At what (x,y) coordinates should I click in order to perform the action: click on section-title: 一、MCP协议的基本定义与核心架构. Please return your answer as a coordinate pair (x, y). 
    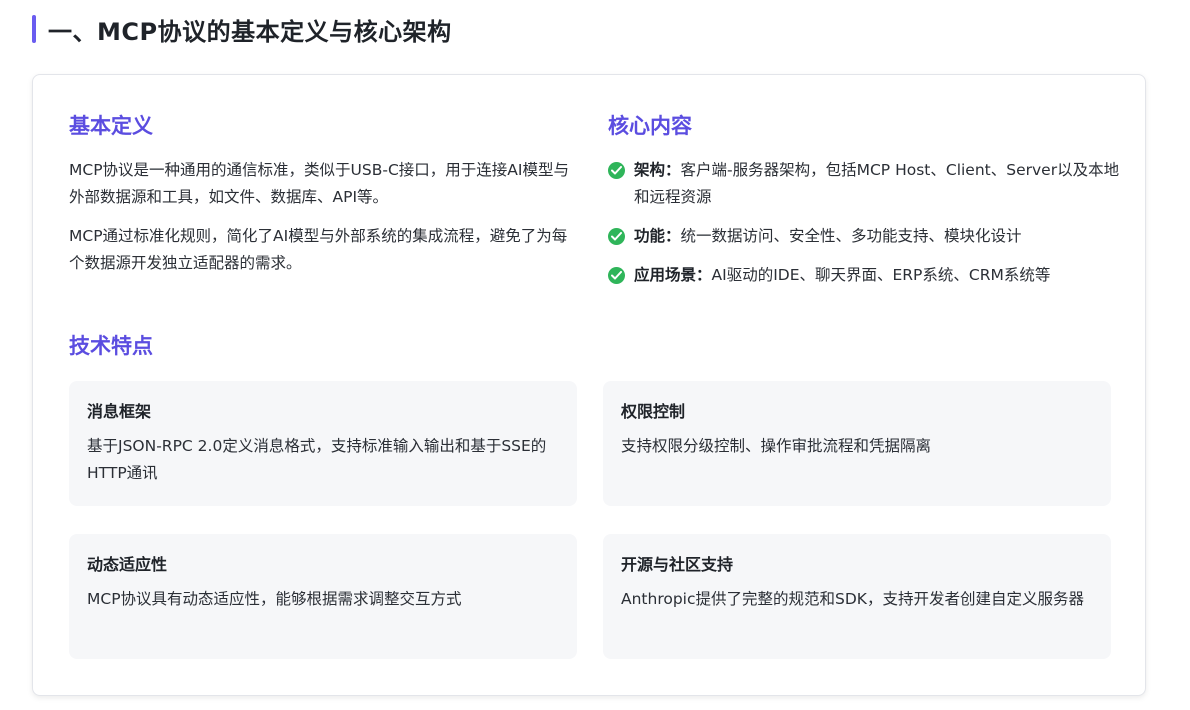
    Looking at the image, I should click on (242, 29).